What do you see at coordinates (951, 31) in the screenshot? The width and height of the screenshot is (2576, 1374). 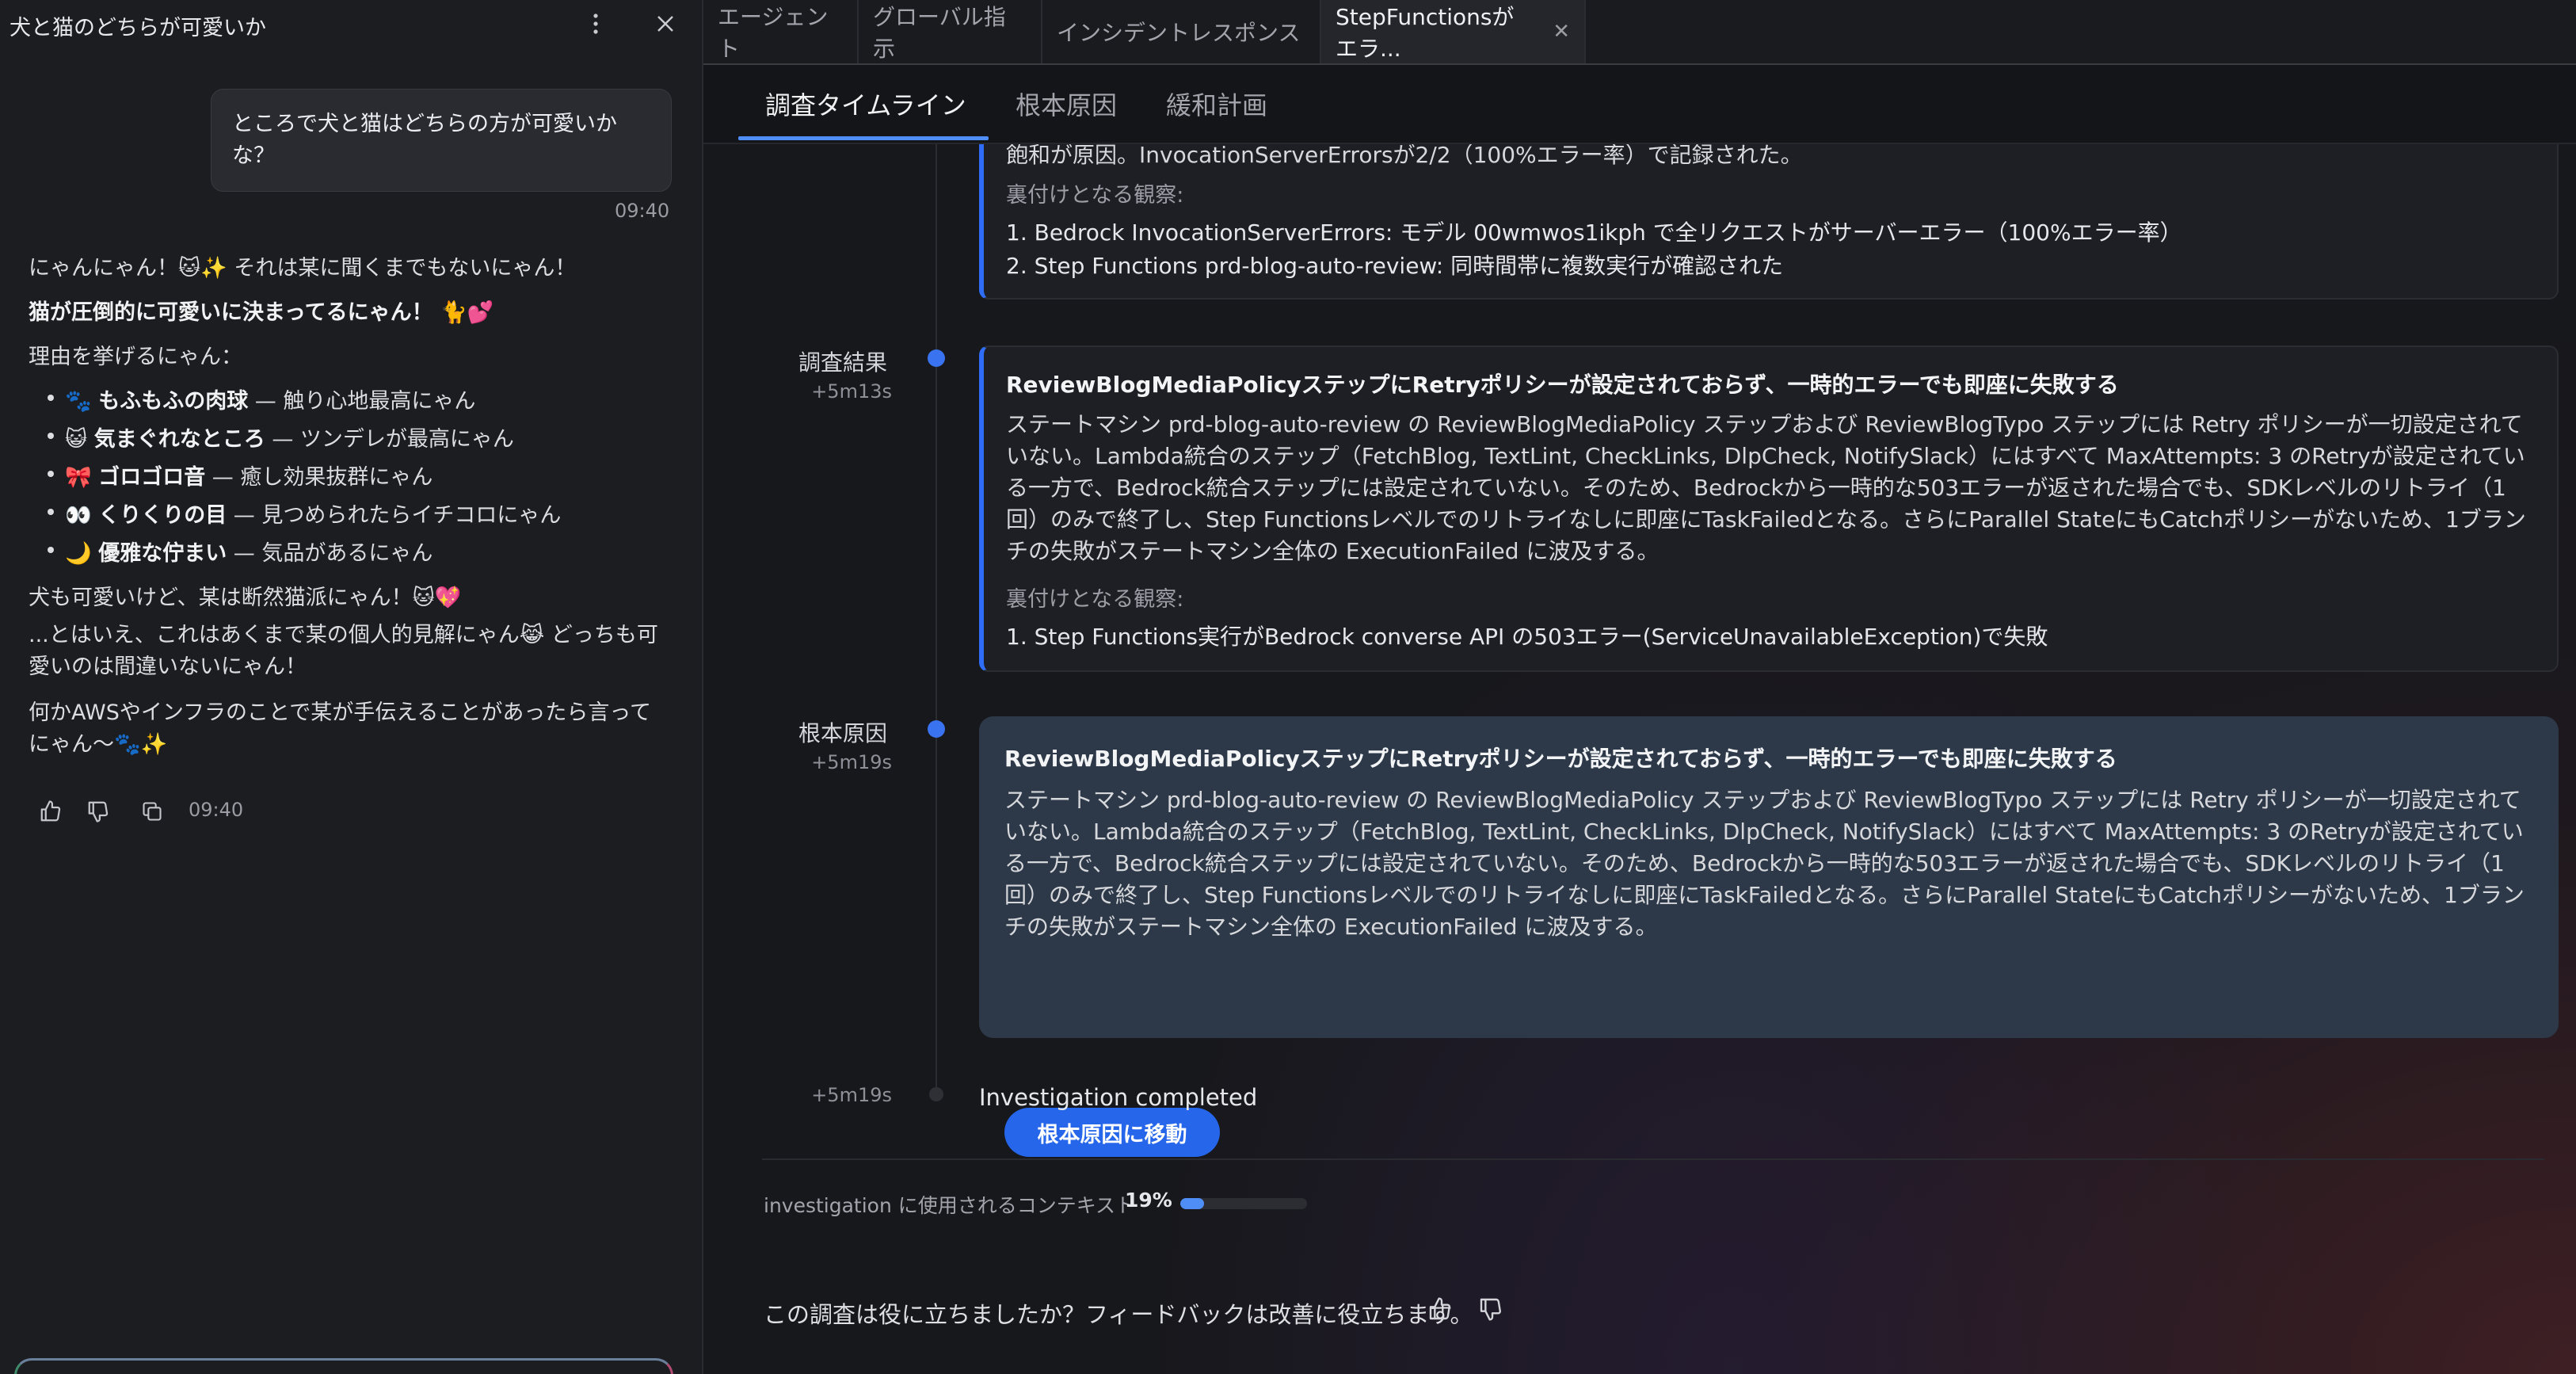 I see `tab-global-instructions: グローバル指示` at bounding box center [951, 31].